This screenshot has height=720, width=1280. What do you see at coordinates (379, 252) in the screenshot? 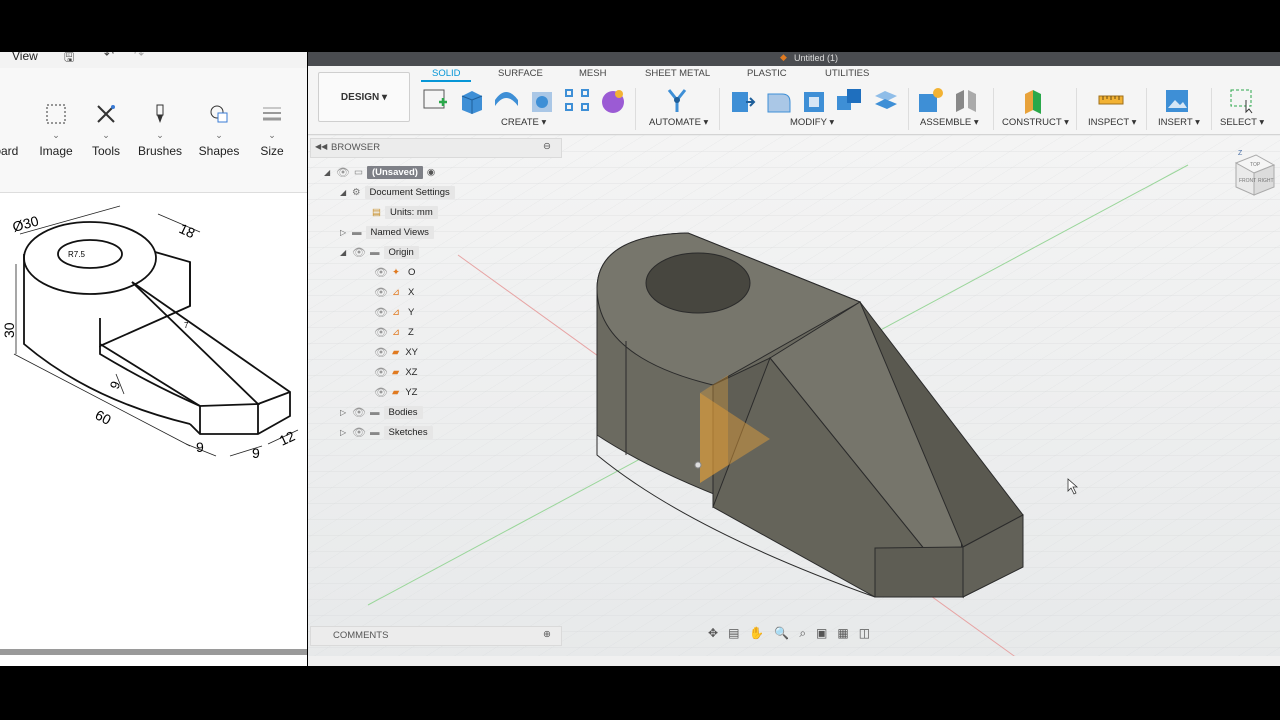
I see `tree-row-origin: ◢ 👁 ▬ Origin` at bounding box center [379, 252].